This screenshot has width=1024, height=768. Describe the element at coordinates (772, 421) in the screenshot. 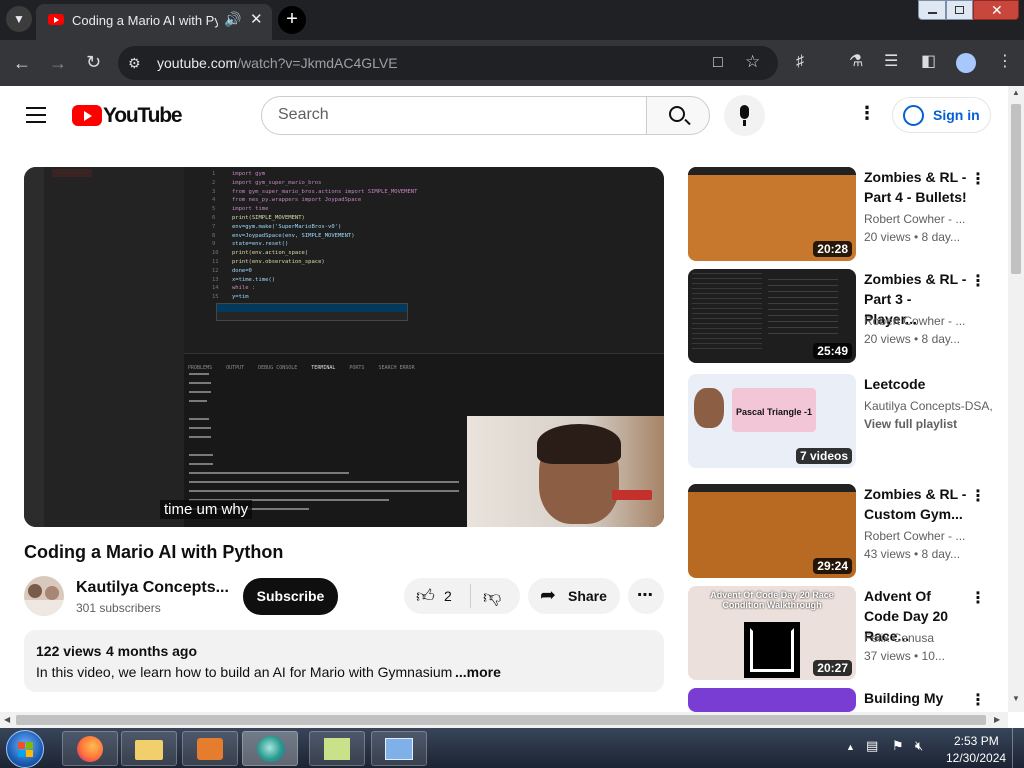

I see `recommended-video-thumbnail: Pascal Triangle -1 7 videos` at that location.